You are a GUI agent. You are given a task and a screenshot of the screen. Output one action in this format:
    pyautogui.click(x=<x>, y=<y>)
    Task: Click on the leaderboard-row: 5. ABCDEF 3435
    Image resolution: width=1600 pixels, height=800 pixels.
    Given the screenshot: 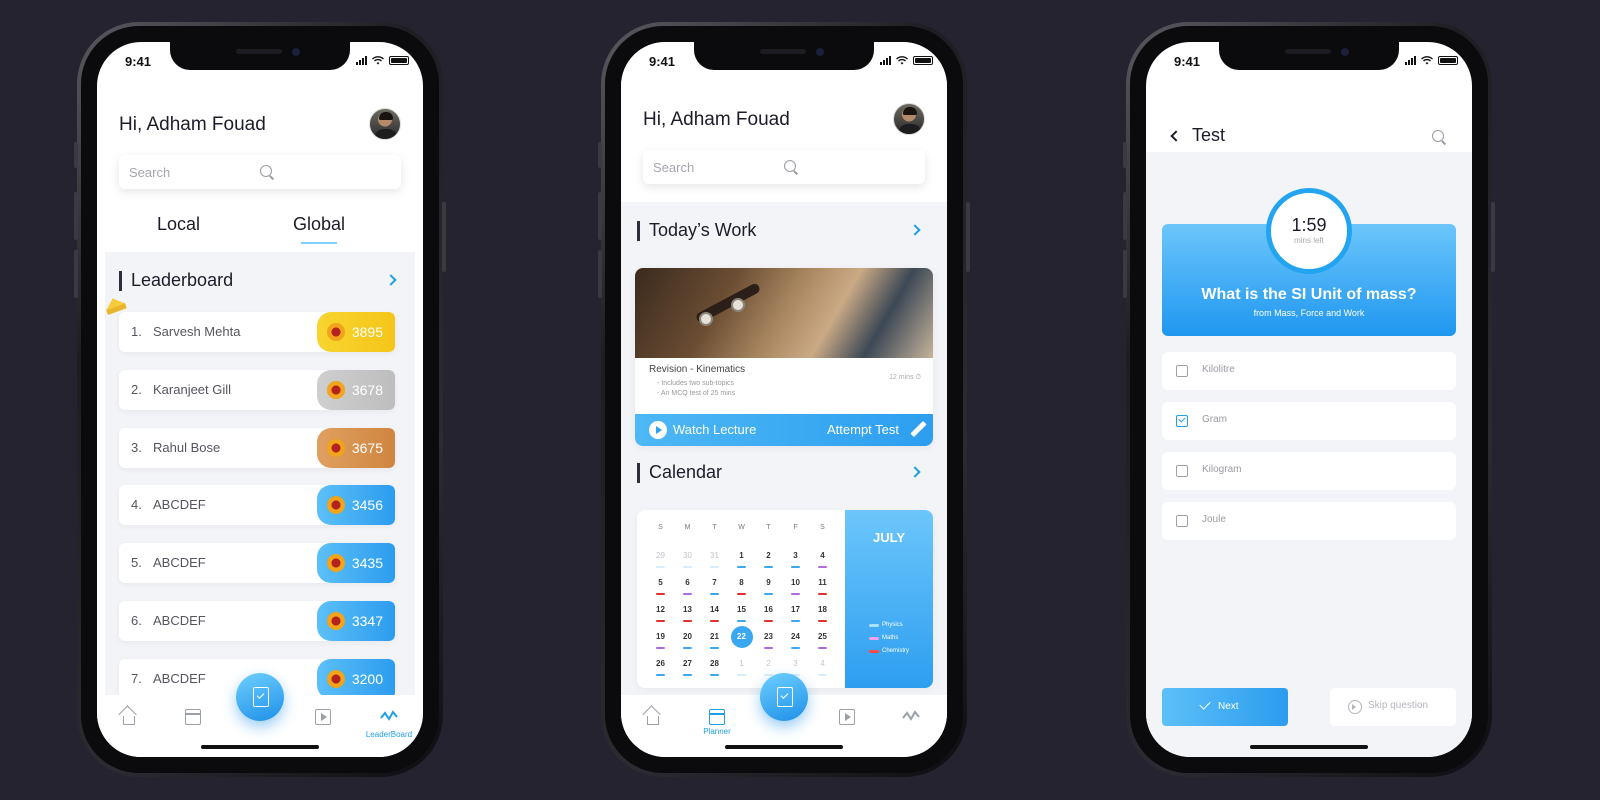 What is the action you would take?
    pyautogui.click(x=257, y=563)
    